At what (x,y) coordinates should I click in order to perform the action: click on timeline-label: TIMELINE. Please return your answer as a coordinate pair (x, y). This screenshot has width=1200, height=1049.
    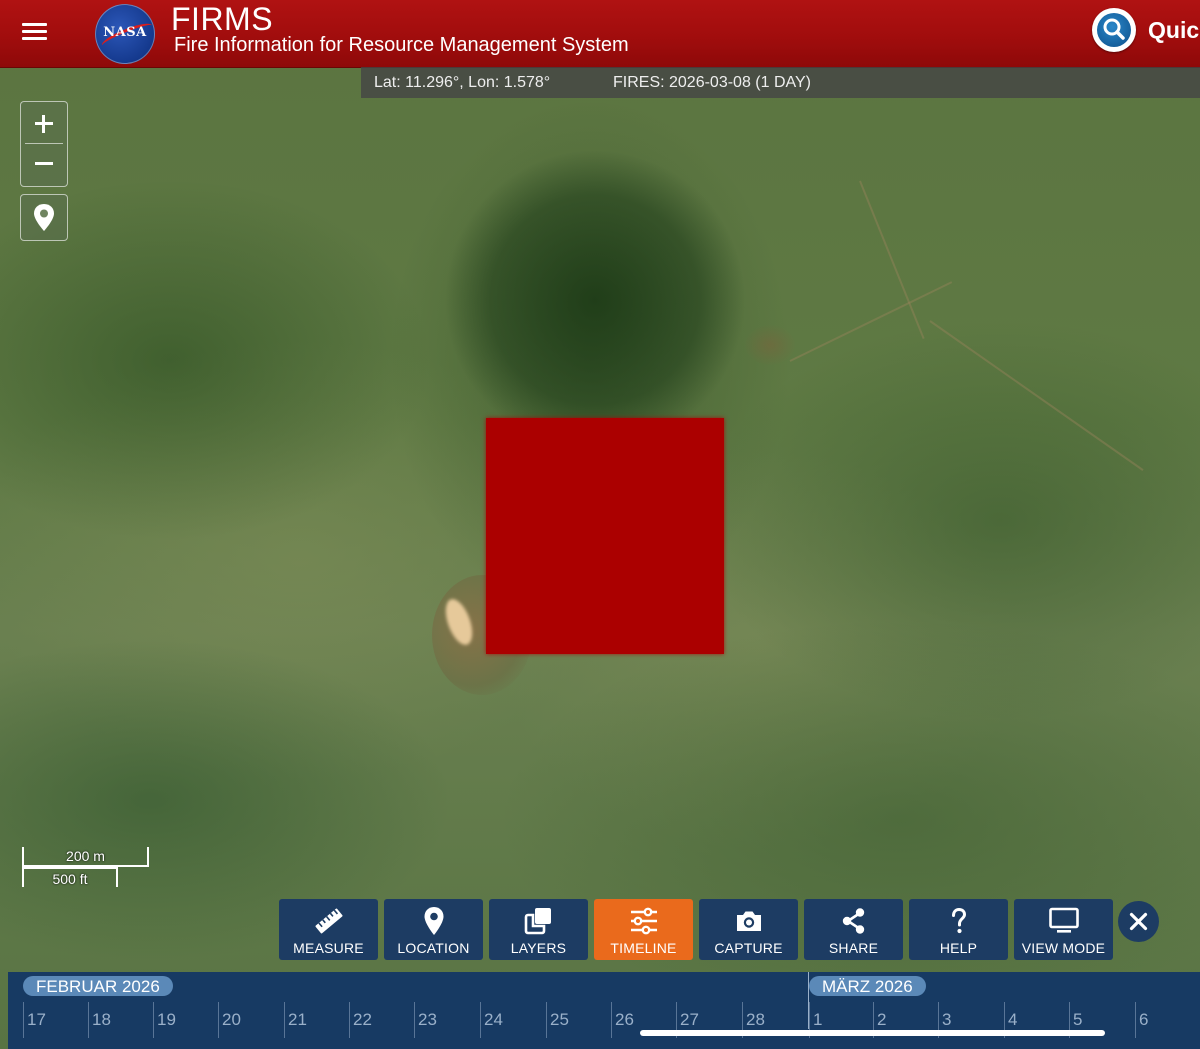
    Looking at the image, I should click on (643, 948).